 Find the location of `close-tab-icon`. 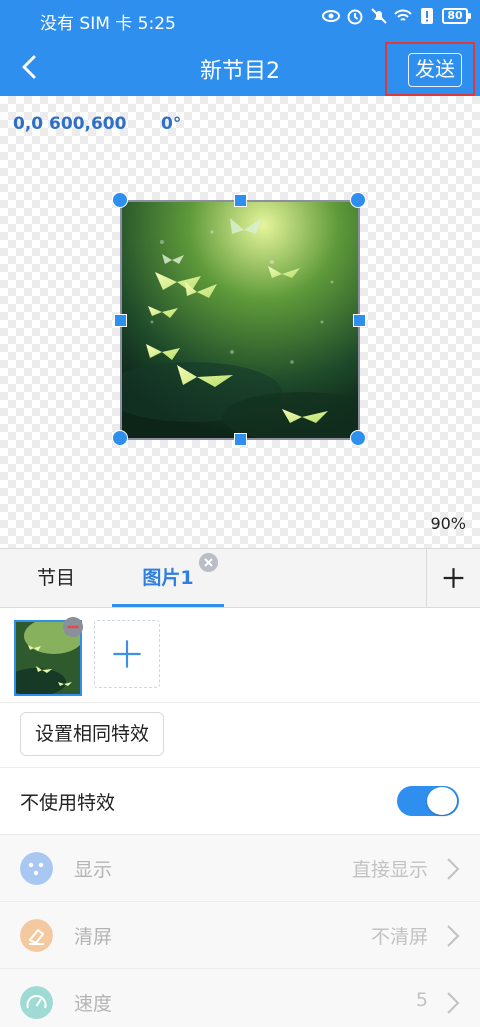

close-tab-icon is located at coordinates (208, 562).